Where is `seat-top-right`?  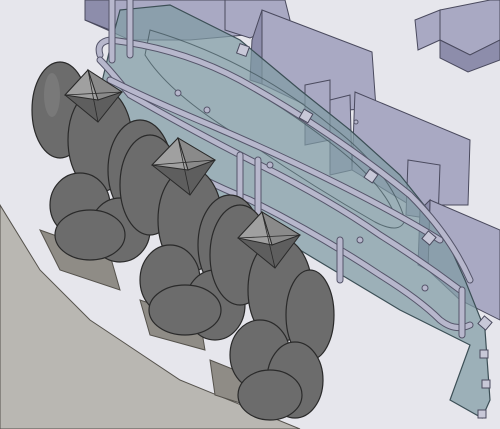 seat-top-right is located at coordinates (457, 36).